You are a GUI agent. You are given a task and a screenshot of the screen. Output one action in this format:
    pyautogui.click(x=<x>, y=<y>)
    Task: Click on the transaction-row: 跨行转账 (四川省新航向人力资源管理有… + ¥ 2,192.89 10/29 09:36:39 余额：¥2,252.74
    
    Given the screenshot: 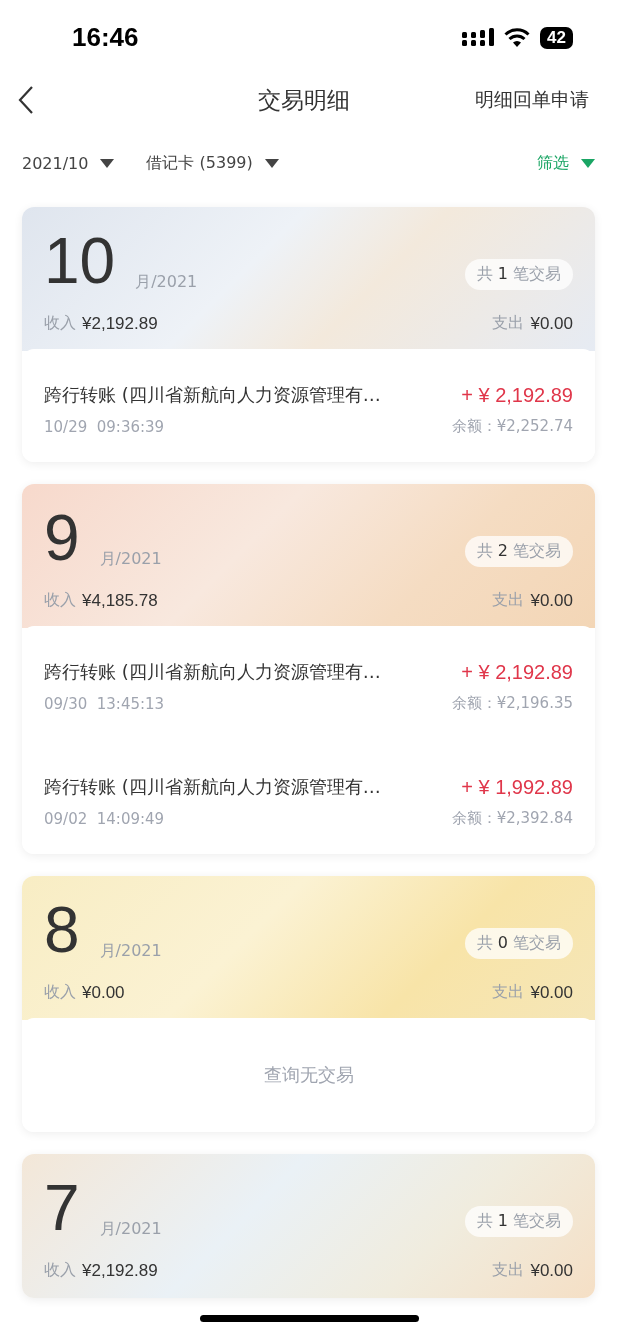 What is the action you would take?
    pyautogui.click(x=308, y=405)
    